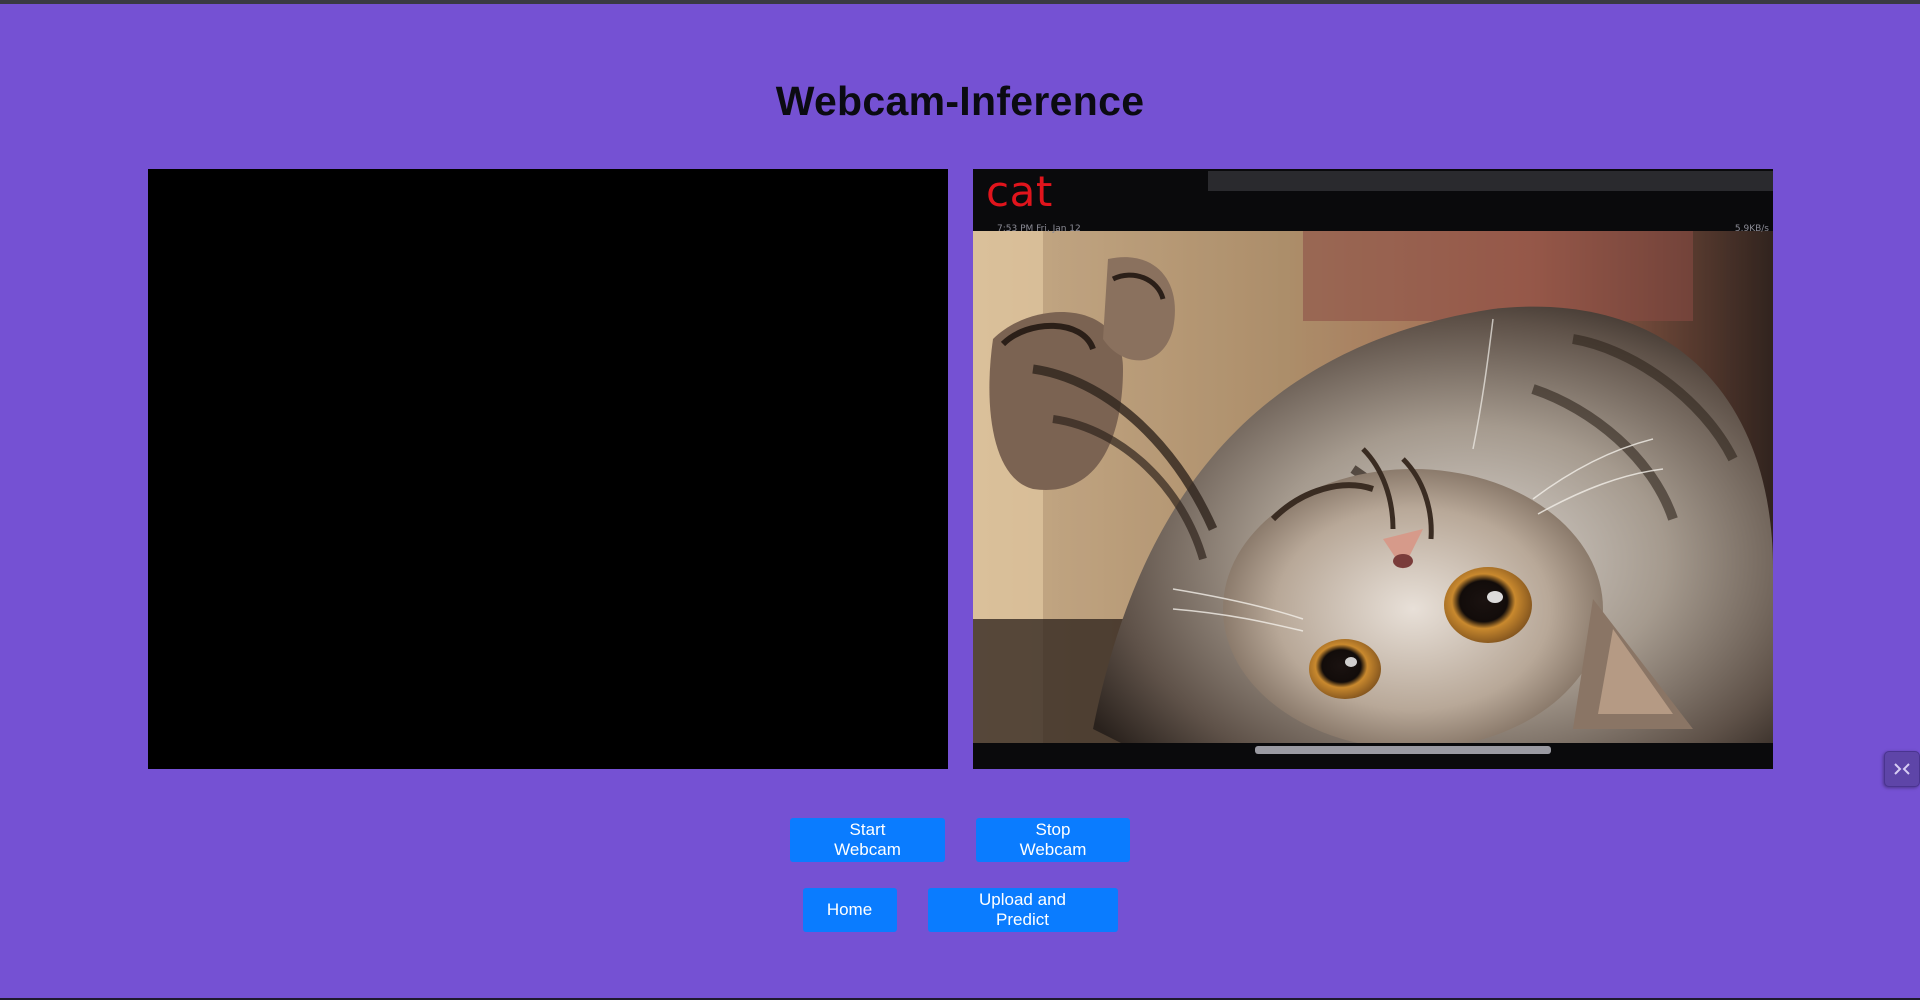 The height and width of the screenshot is (1000, 1920). Describe the element at coordinates (867, 840) in the screenshot. I see `start-webcam-button: Start Webcam` at that location.